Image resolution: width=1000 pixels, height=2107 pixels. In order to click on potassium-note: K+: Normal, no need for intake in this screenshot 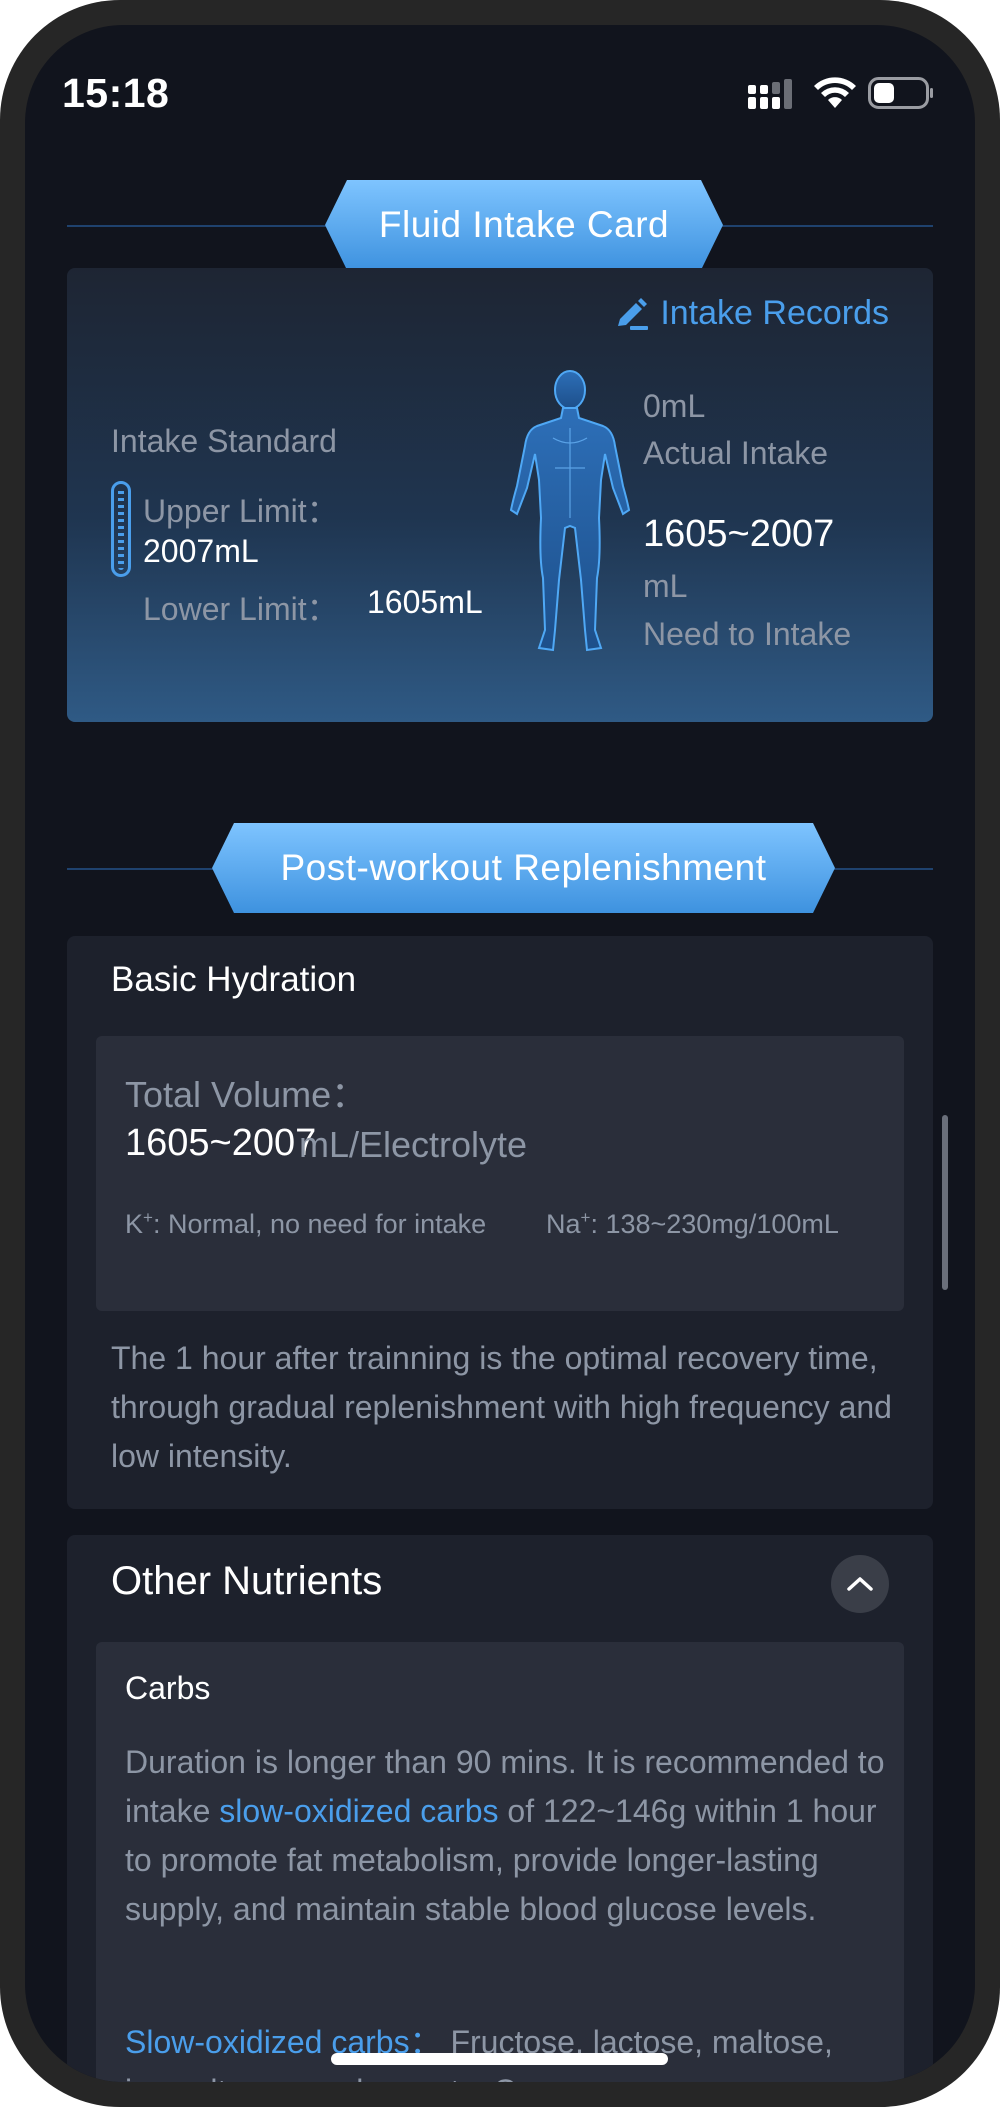, I will do `click(310, 1224)`.